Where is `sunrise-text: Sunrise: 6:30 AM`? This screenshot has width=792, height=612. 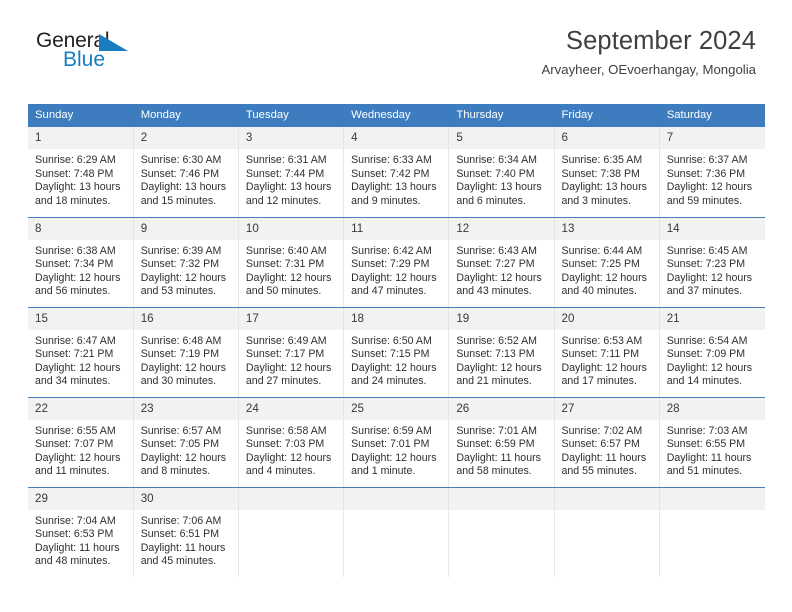
sunrise-text: Sunrise: 6:30 AM is located at coordinates (181, 160).